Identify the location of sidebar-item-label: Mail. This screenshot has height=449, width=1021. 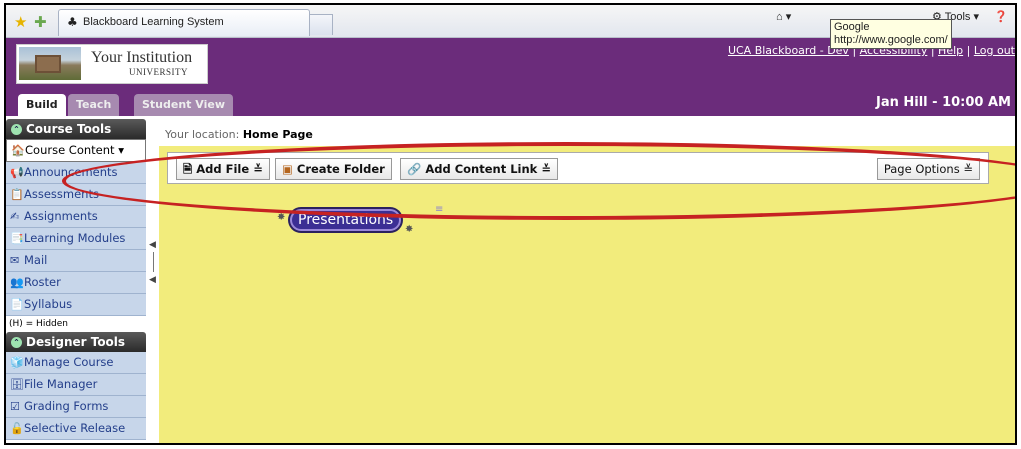
(36, 260).